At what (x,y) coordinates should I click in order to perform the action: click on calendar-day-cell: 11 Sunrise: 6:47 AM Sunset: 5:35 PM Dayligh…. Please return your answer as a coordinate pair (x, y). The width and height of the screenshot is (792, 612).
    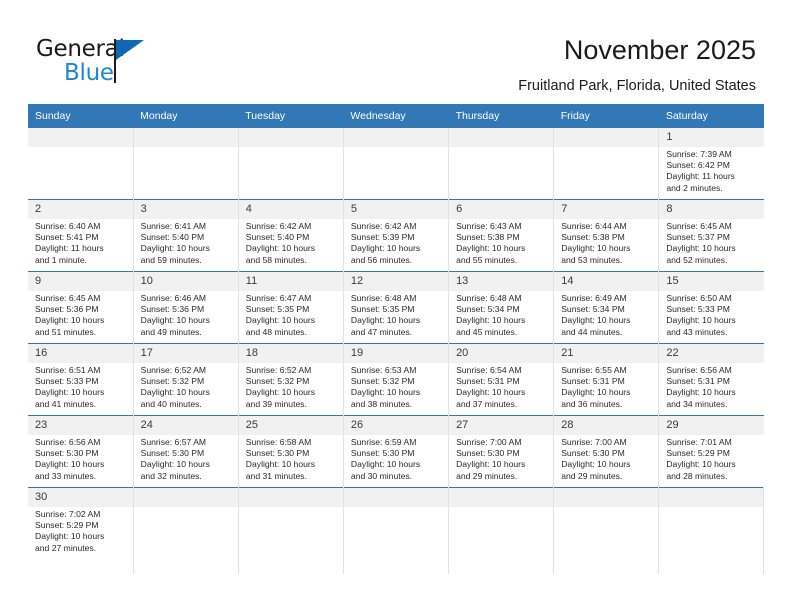
    Looking at the image, I should click on (291, 307).